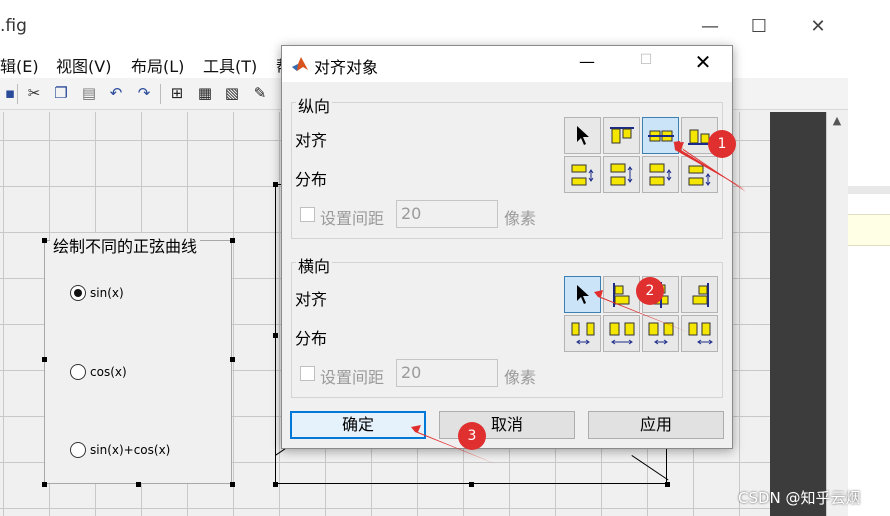 This screenshot has height=516, width=890. I want to click on align-left-icon, so click(620, 294).